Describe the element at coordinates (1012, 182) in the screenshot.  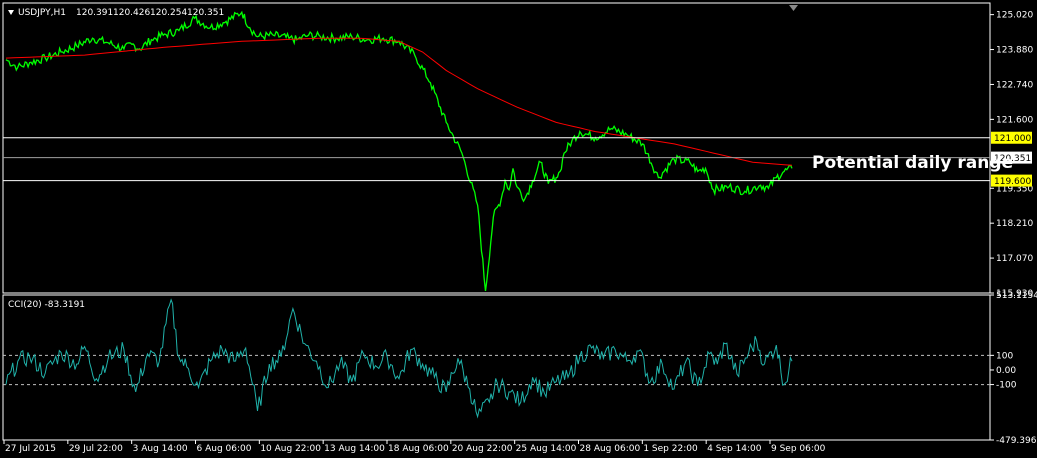
I see `lower-range-level-label: 119.600` at that location.